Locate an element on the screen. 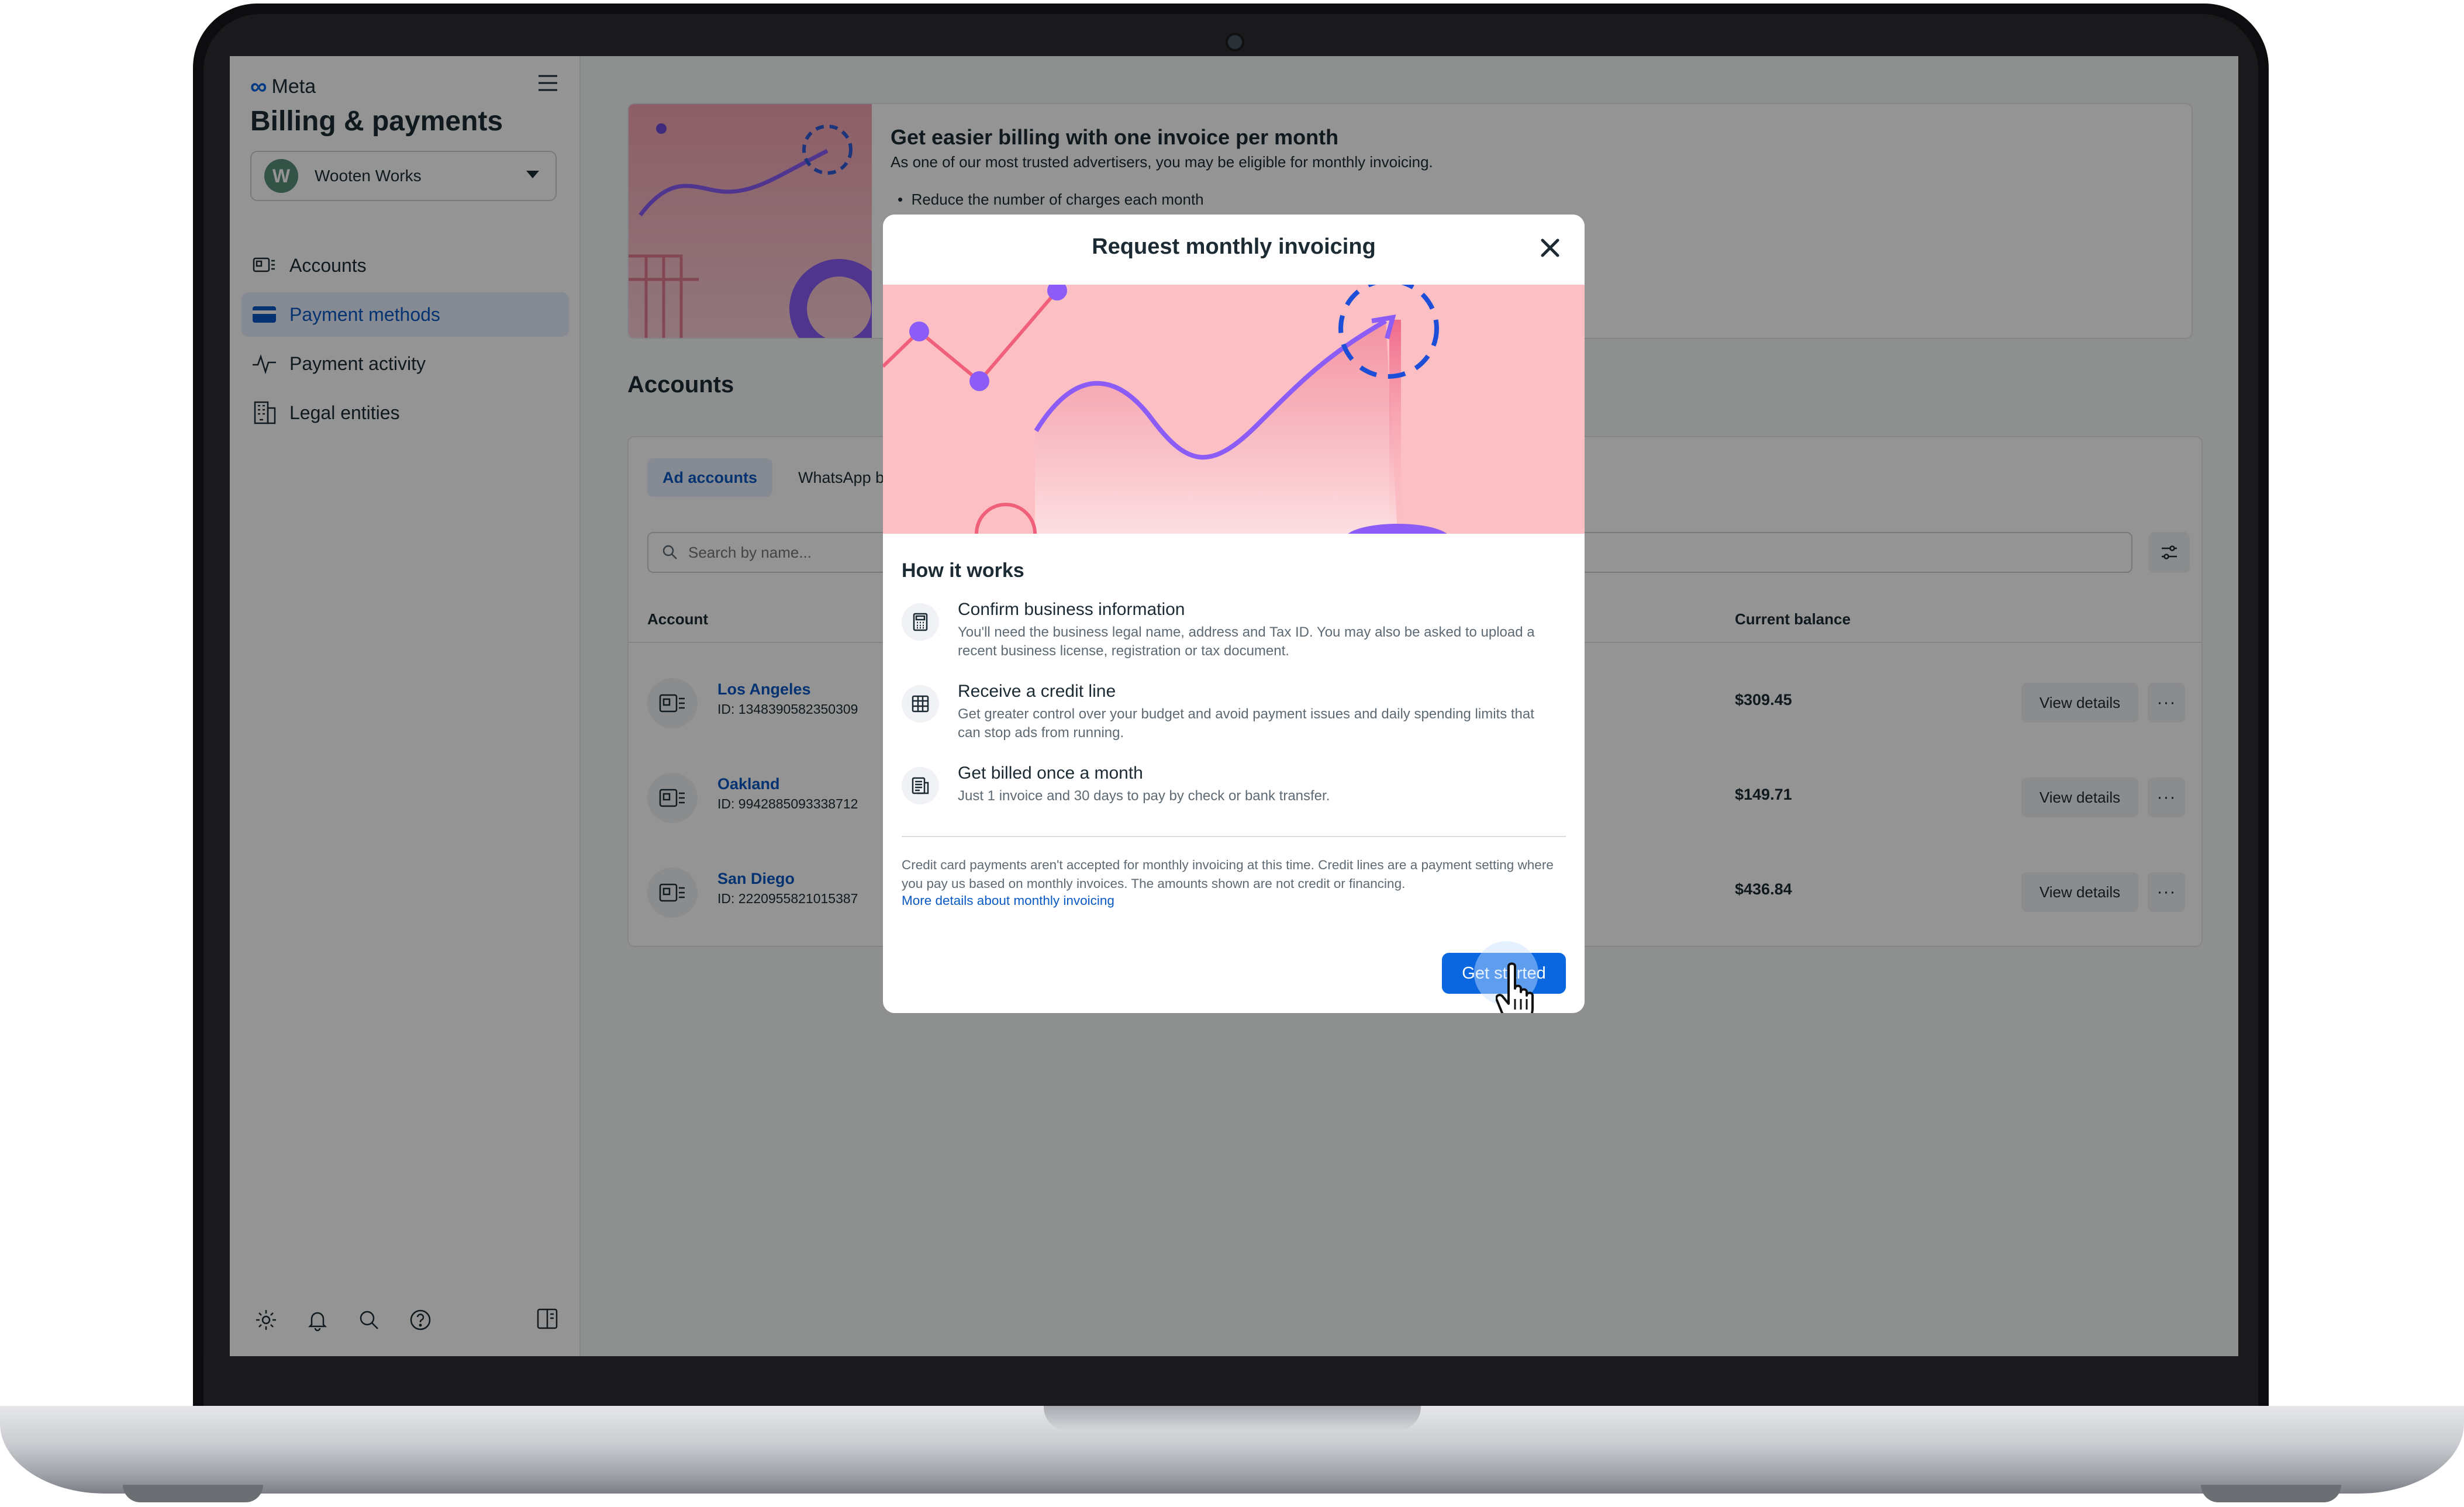 This screenshot has width=2464, height=1507. laptop-base-notch is located at coordinates (1232, 1418).